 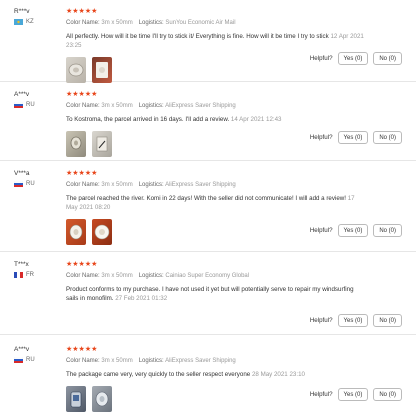 I want to click on tape-closeup-photo-icon, so click(x=102, y=144).